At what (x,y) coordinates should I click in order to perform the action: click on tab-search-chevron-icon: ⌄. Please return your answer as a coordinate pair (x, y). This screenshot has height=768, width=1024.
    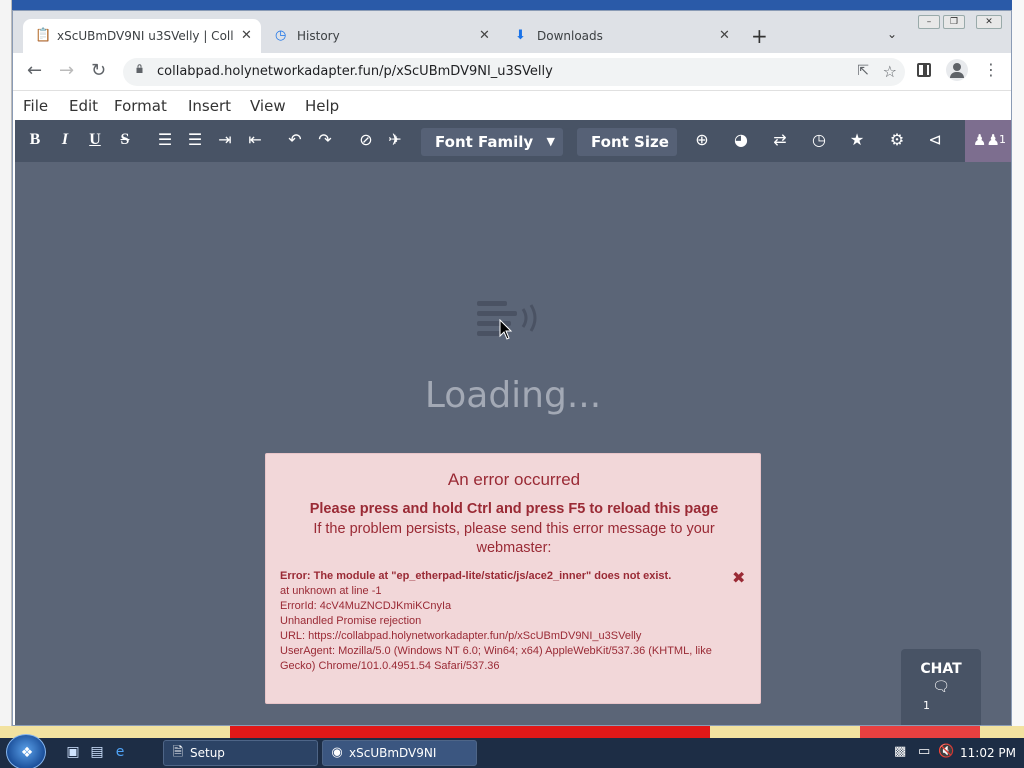
    Looking at the image, I should click on (892, 34).